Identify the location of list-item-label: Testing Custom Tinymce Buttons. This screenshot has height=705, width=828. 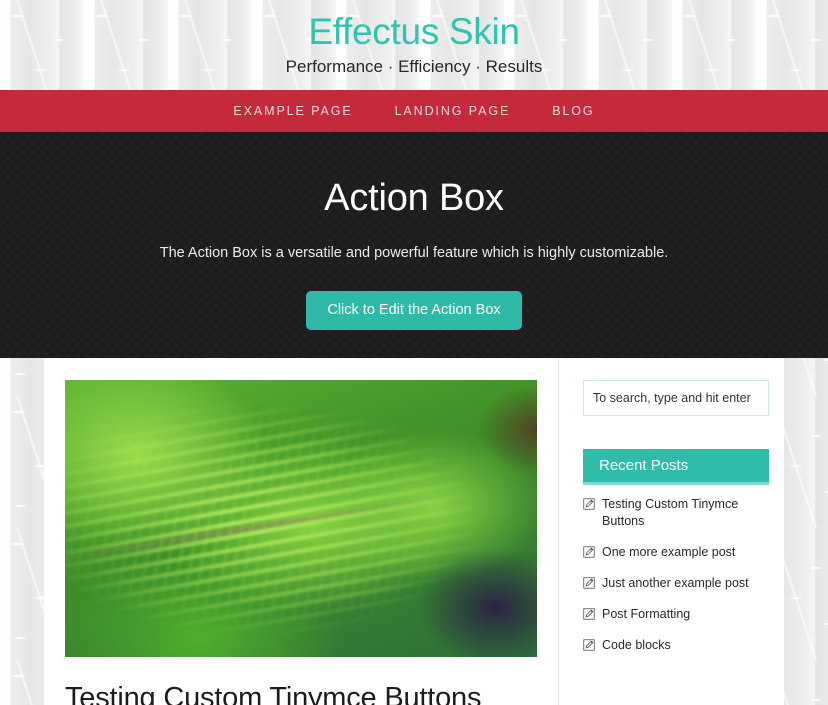
(677, 513).